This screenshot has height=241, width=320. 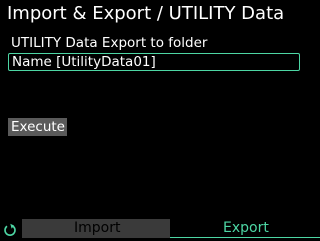 What do you see at coordinates (84, 62) in the screenshot?
I see `name-field-value: Name [UtilityData01]` at bounding box center [84, 62].